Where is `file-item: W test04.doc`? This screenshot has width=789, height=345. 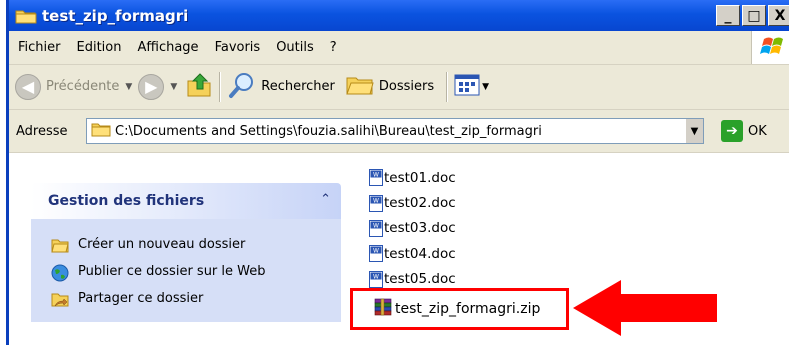 file-item: W test04.doc is located at coordinates (412, 253).